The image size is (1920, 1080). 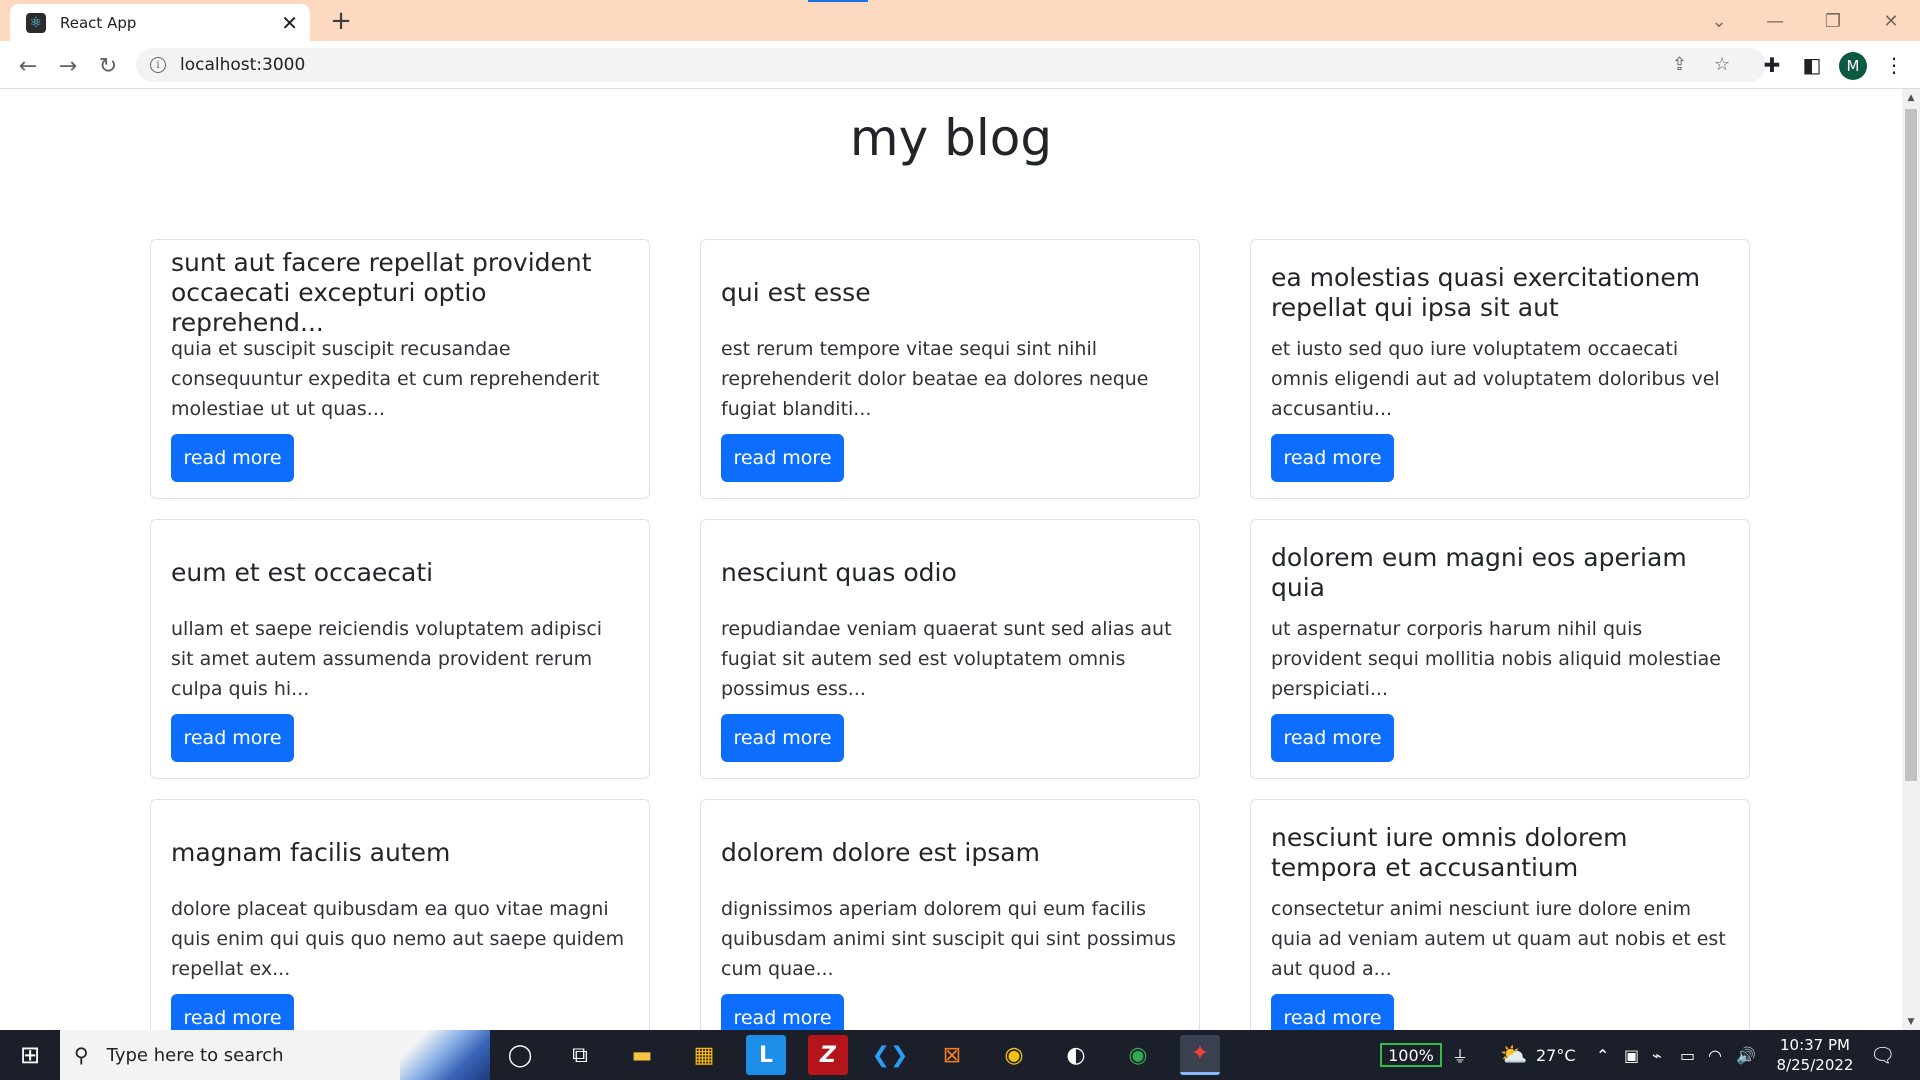 I want to click on side-panel-icon: ◧, so click(x=1812, y=65).